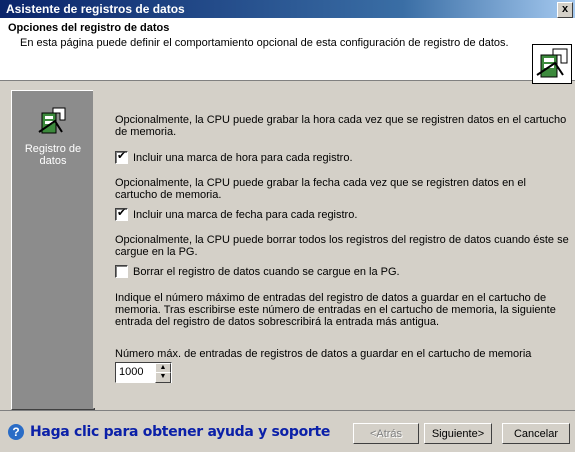 This screenshot has height=452, width=575. I want to click on help-link: ? Haga clic para obtener ayuda y soporte, so click(169, 432).